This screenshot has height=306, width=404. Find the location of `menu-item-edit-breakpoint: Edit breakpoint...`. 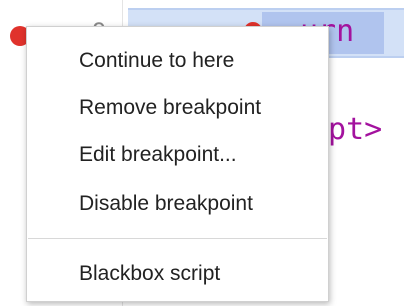

menu-item-edit-breakpoint: Edit breakpoint... is located at coordinates (177, 155).